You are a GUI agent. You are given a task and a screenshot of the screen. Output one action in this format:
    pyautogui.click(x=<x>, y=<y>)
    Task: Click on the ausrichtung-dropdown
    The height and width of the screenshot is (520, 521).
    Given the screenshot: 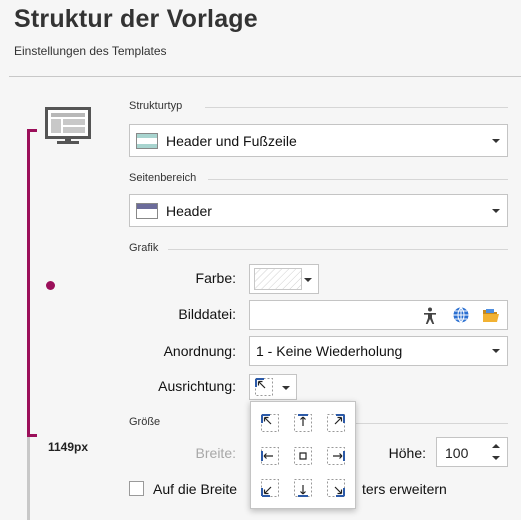 What is the action you would take?
    pyautogui.click(x=273, y=387)
    